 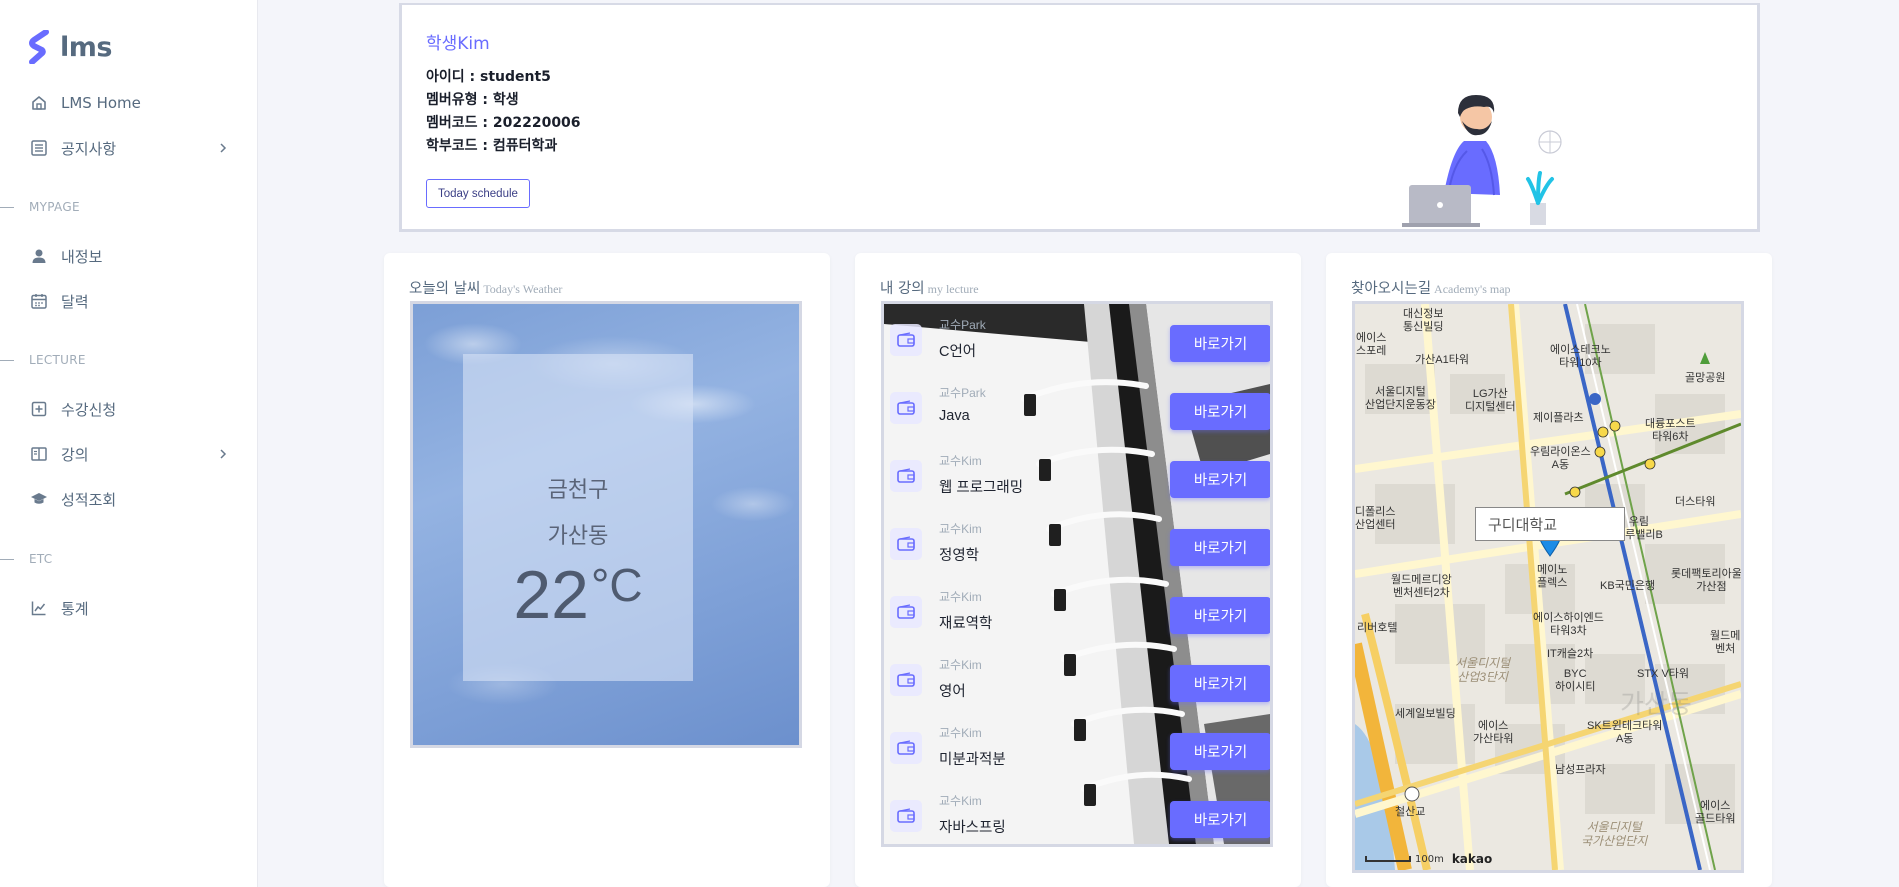 I want to click on brand-name: lms, so click(x=86, y=47).